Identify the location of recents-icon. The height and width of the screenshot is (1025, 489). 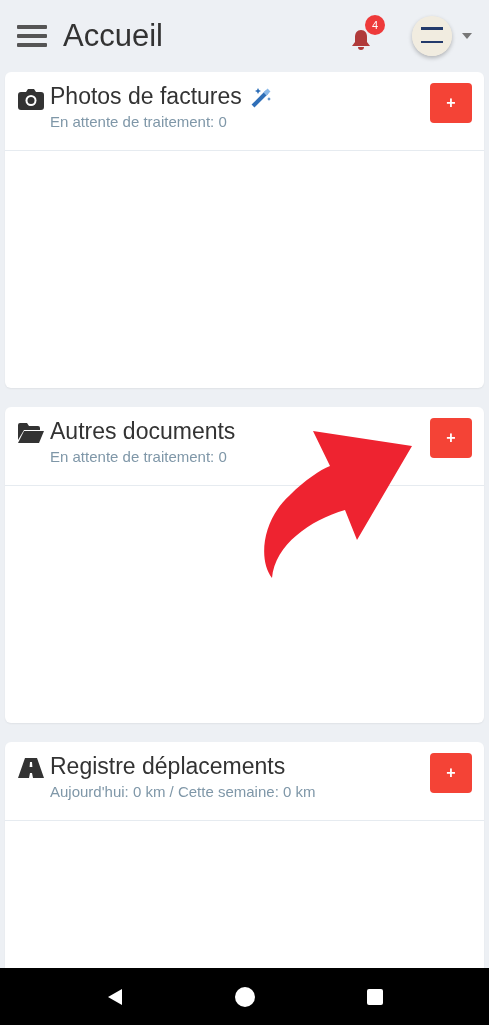
(374, 996).